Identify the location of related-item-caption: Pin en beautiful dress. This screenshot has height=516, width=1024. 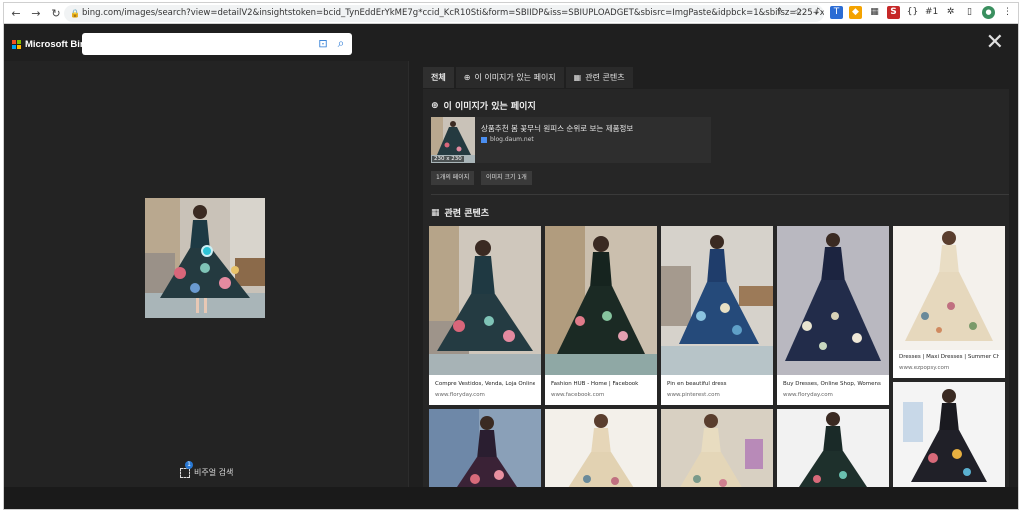
(697, 384).